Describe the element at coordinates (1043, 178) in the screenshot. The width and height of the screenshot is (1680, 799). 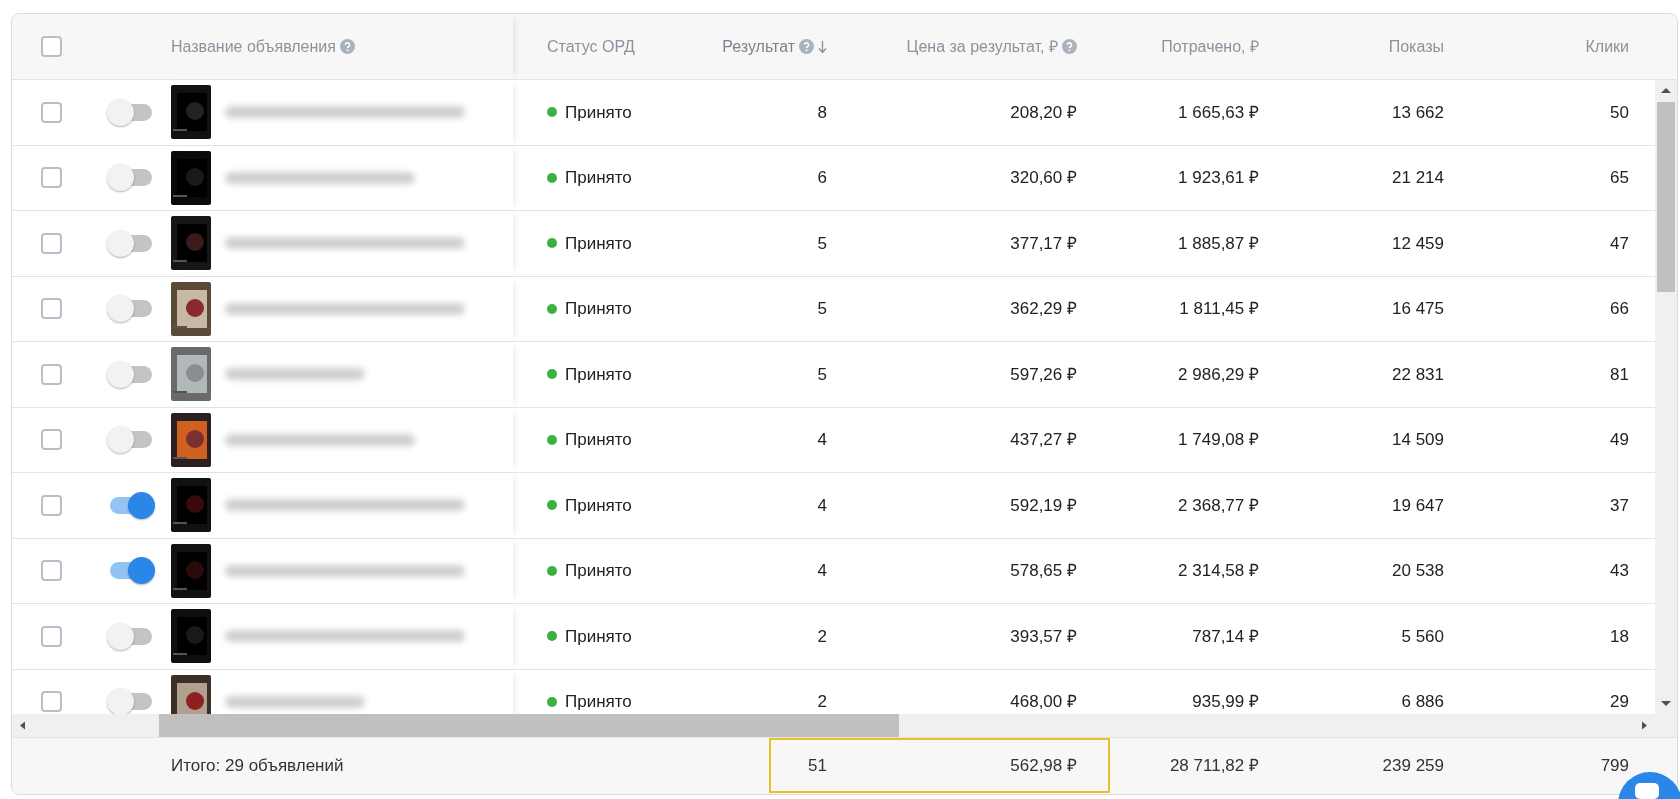
I see `table-cell-text: 320,60 ₽` at that location.